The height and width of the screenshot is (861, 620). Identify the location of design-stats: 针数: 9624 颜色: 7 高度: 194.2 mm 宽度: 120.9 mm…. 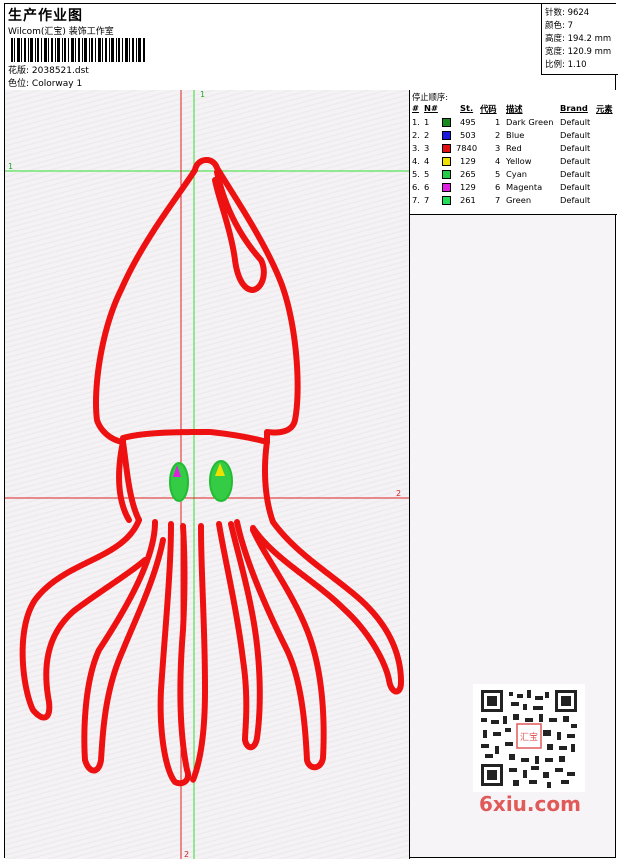
(579, 39).